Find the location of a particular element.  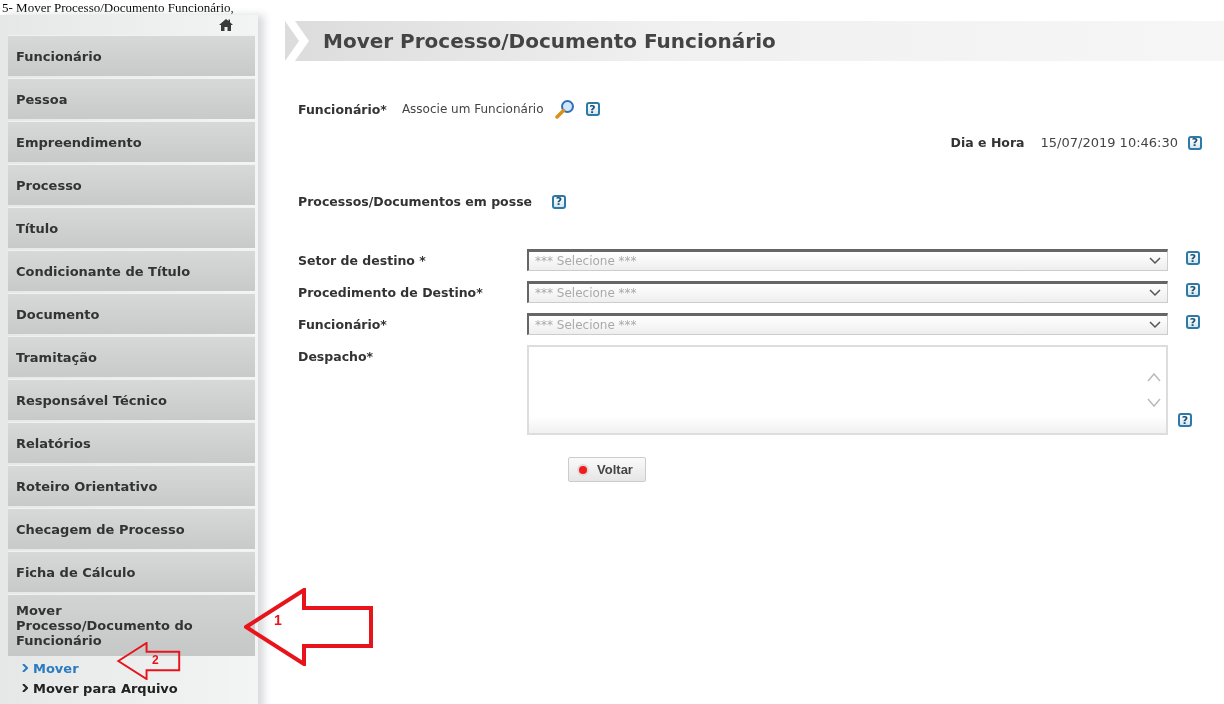

field-label: Setor de destino * is located at coordinates (362, 260).